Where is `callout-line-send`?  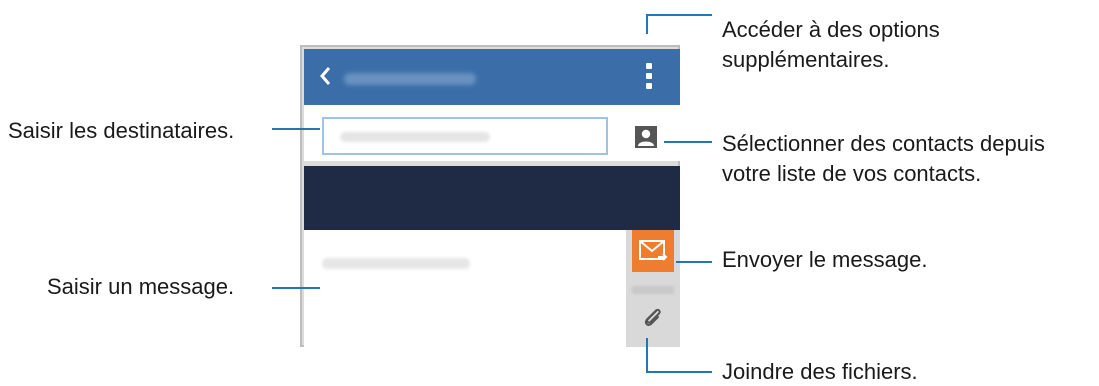
callout-line-send is located at coordinates (694, 262).